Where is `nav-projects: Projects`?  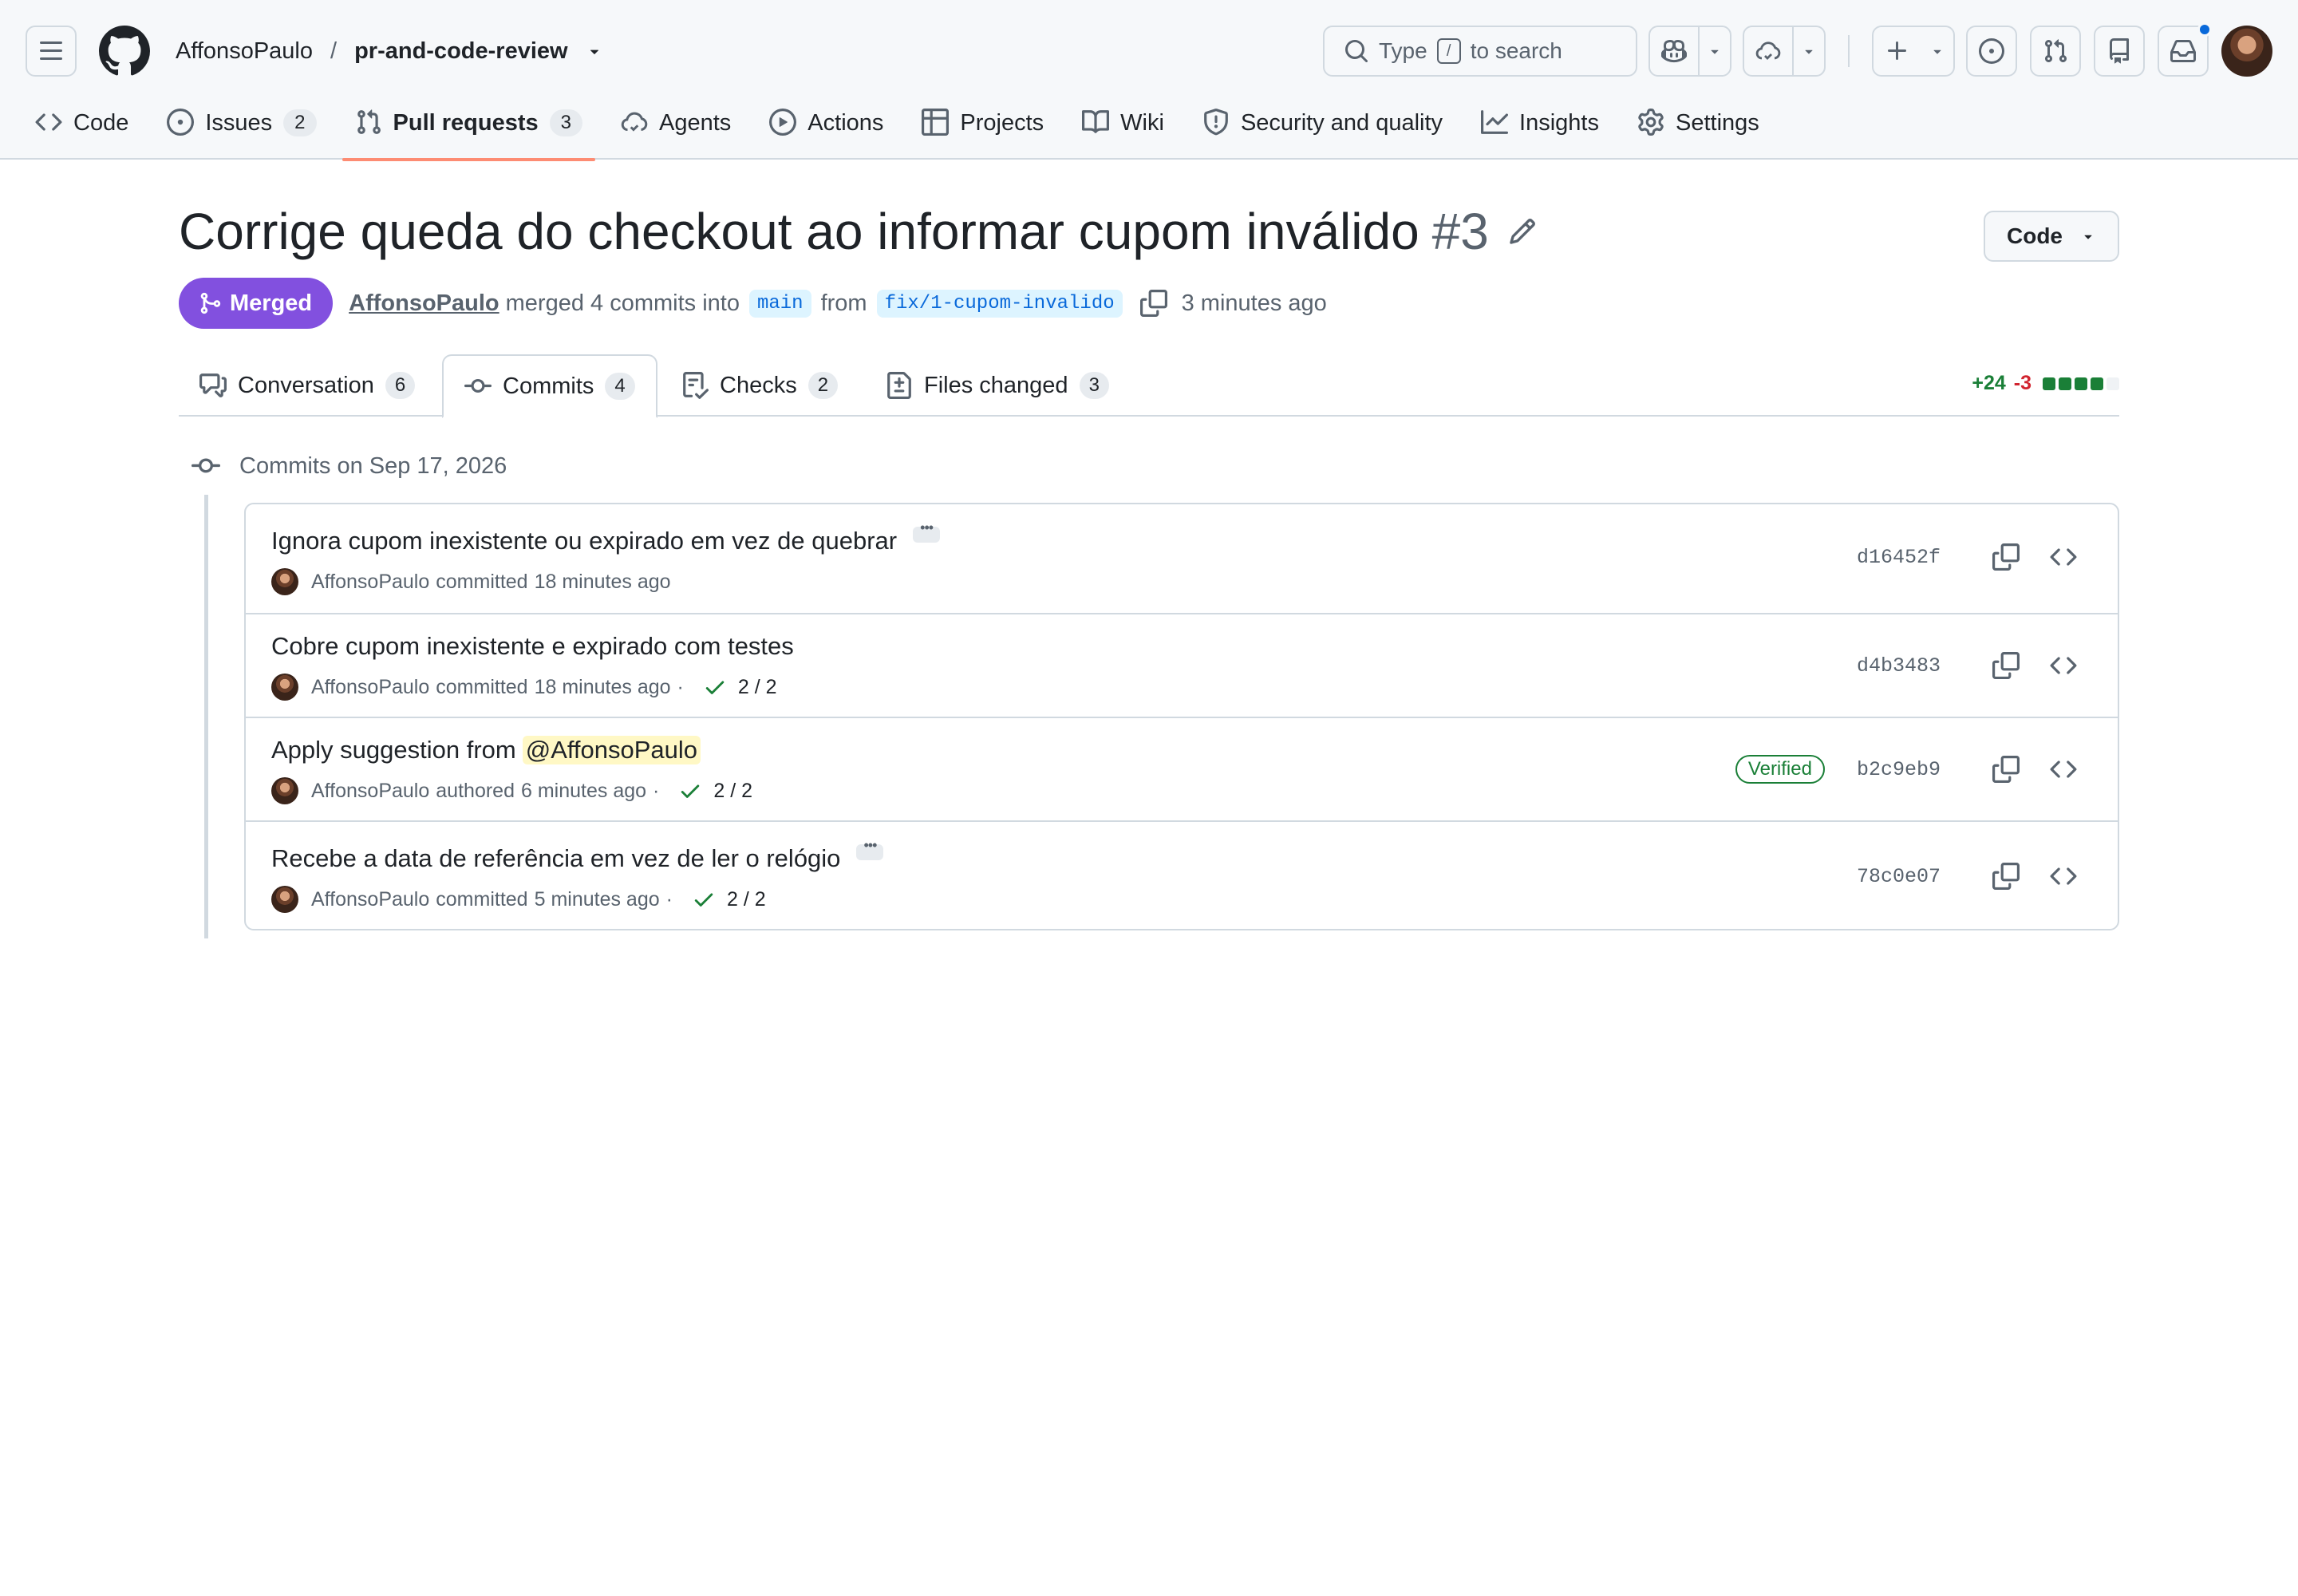 nav-projects: Projects is located at coordinates (983, 131).